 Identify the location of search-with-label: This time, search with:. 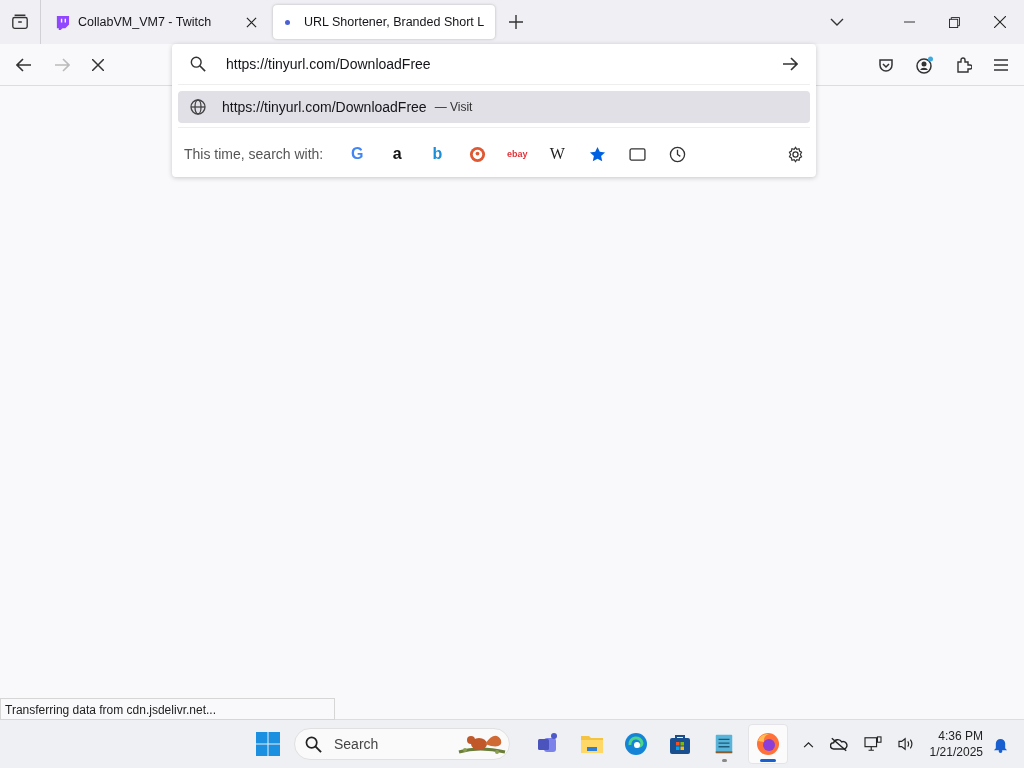
(254, 154).